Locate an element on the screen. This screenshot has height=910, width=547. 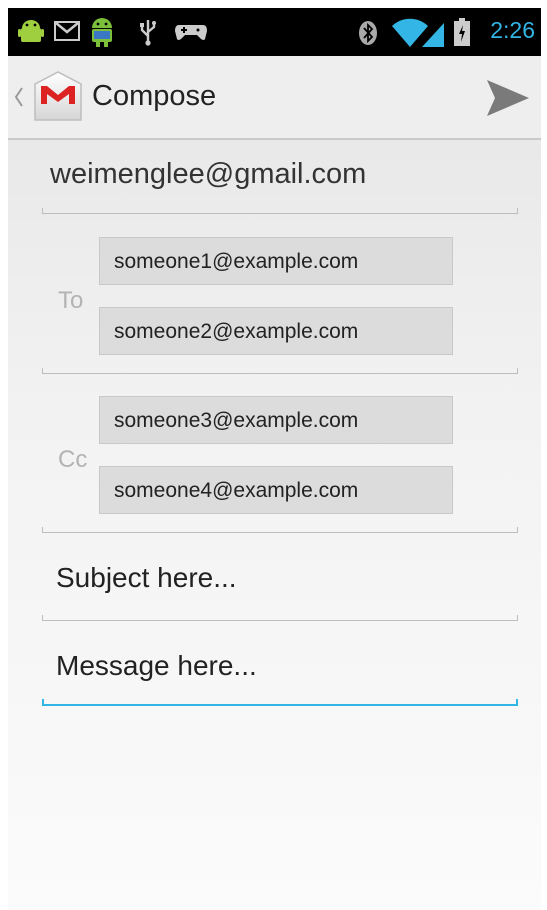
game-controller-icon is located at coordinates (191, 32).